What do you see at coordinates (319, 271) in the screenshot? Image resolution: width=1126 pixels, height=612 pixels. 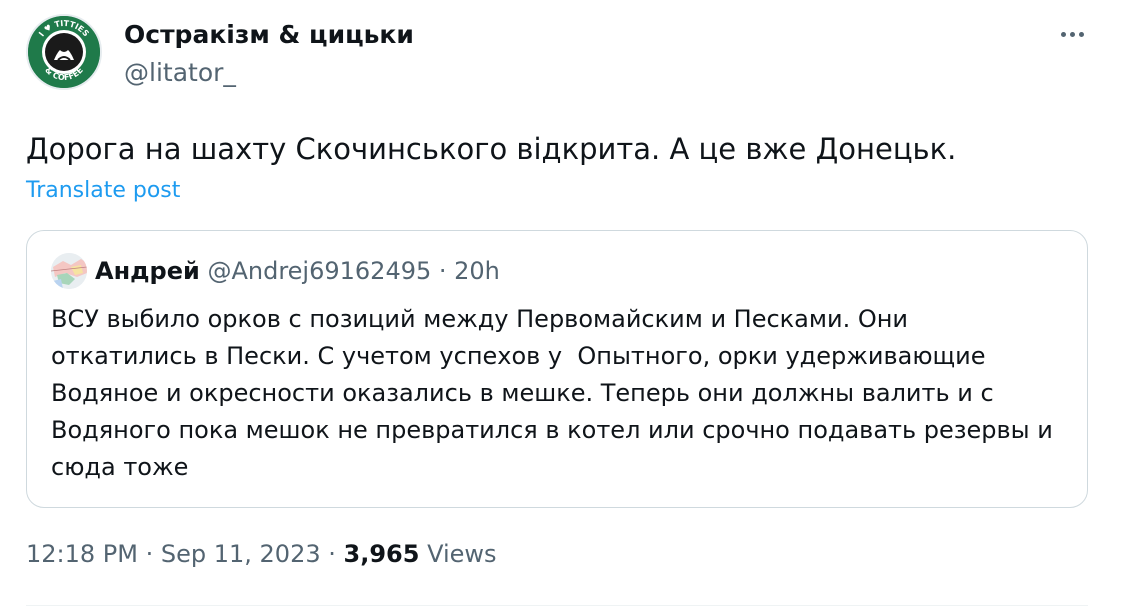 I see `quoted-author-handle: @Andrej69162495` at bounding box center [319, 271].